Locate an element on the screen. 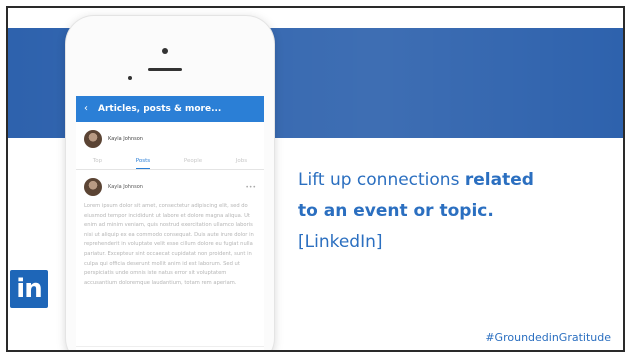 This screenshot has height=358, width=631. headline-line-1-text: Lift up connections is located at coordinates (381, 180).